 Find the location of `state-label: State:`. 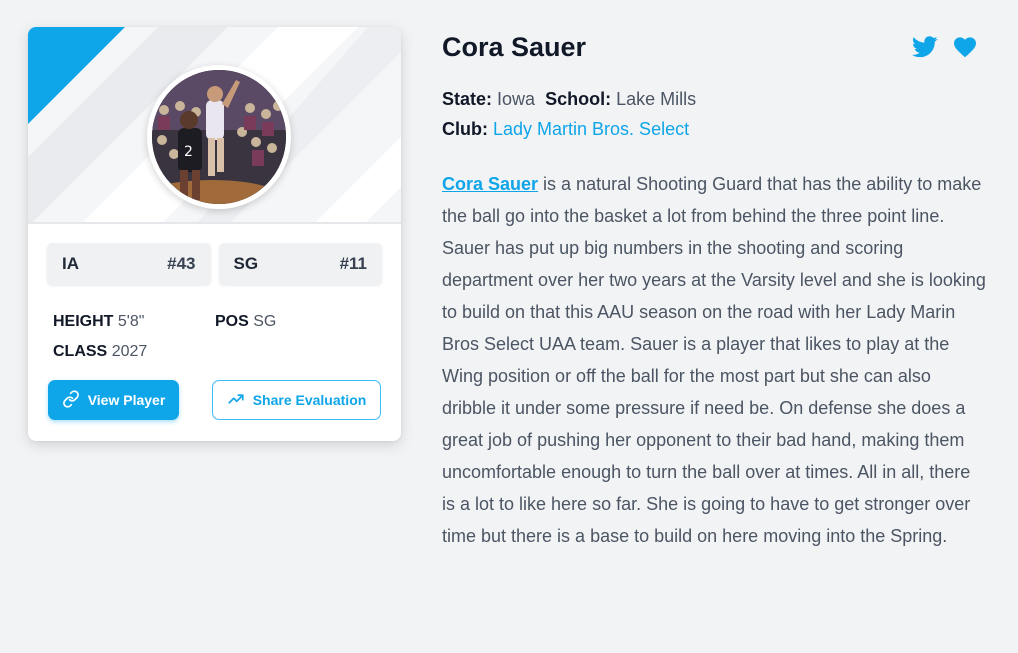

state-label: State: is located at coordinates (467, 99).